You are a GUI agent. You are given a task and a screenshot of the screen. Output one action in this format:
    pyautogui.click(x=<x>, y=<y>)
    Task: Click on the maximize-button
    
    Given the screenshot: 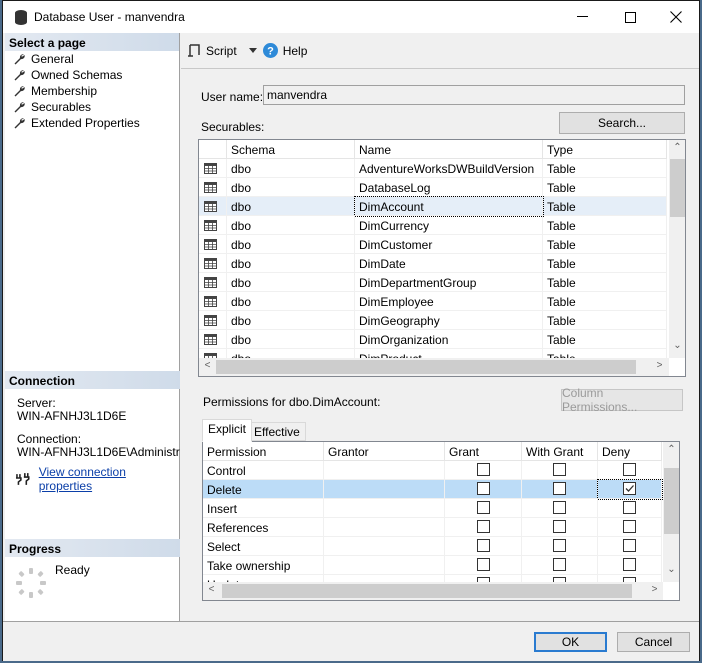 What is the action you would take?
    pyautogui.click(x=630, y=17)
    